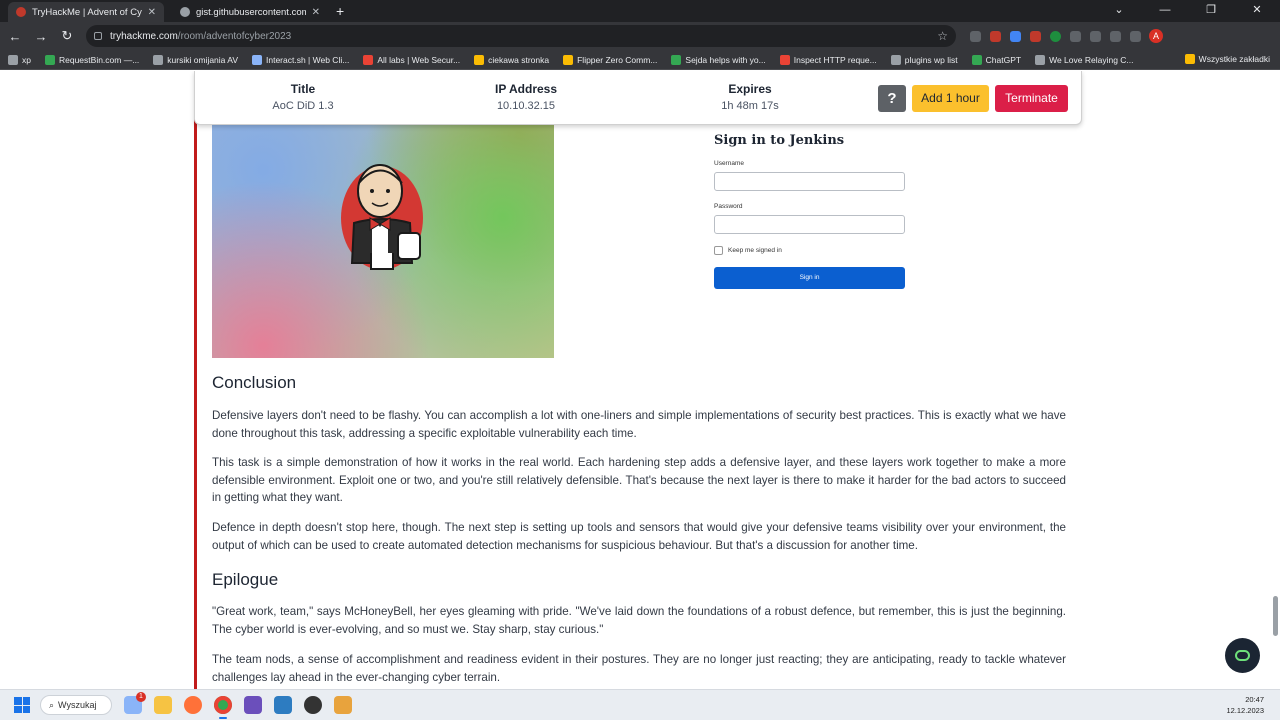  What do you see at coordinates (1075, 36) in the screenshot?
I see `puzzle-icon` at bounding box center [1075, 36].